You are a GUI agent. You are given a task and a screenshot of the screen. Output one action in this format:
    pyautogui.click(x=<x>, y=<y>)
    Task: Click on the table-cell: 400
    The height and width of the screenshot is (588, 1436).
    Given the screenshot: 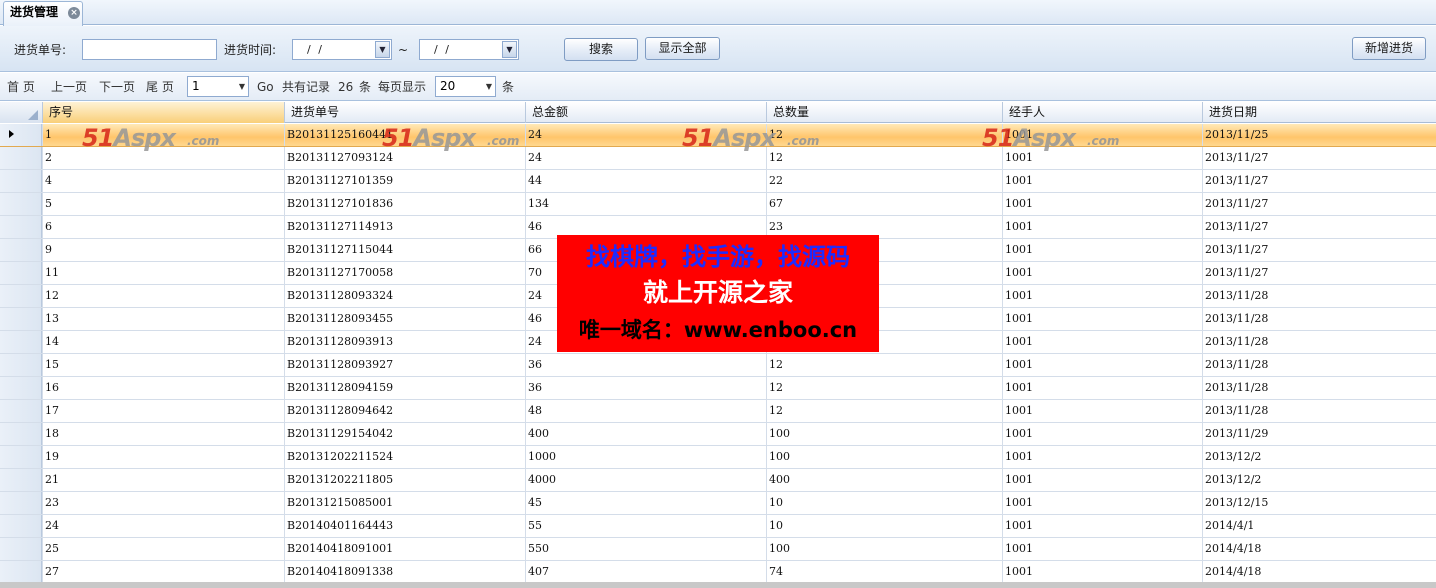 What is the action you would take?
    pyautogui.click(x=884, y=480)
    